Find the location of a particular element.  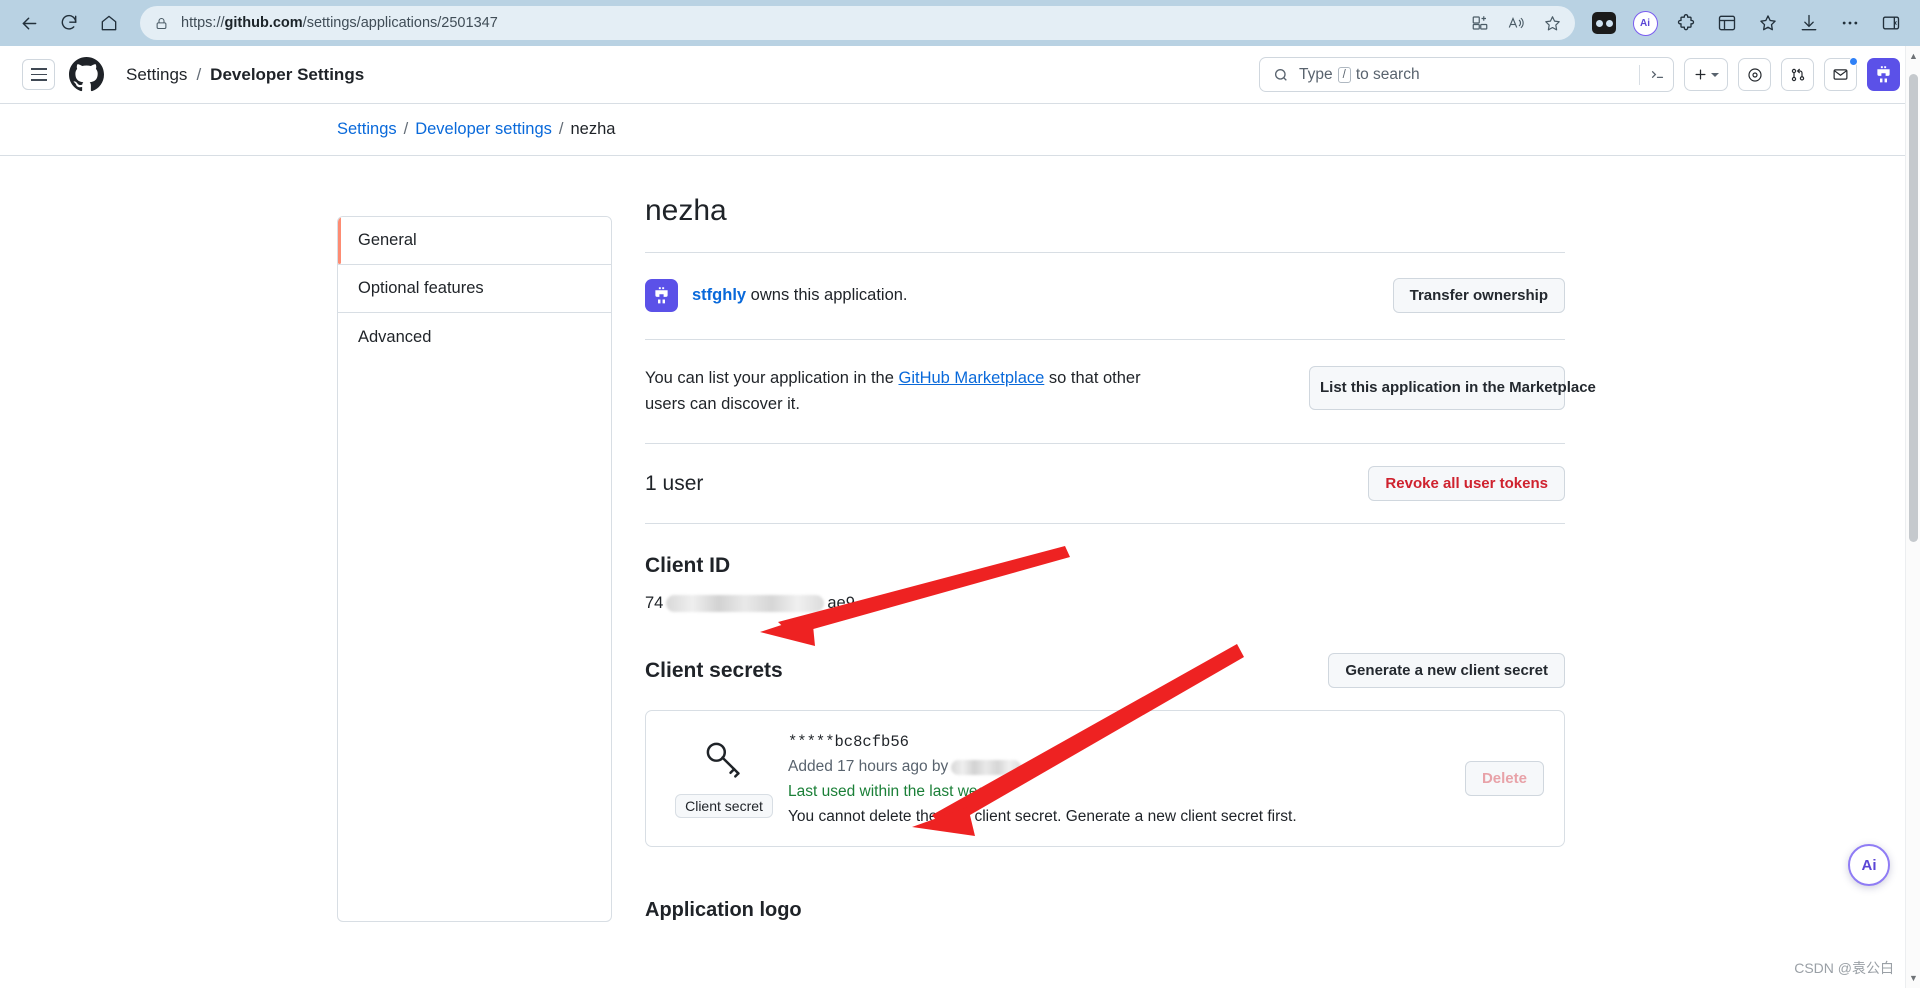

github-header-actions: Type / to search is located at coordinates (1579, 74).